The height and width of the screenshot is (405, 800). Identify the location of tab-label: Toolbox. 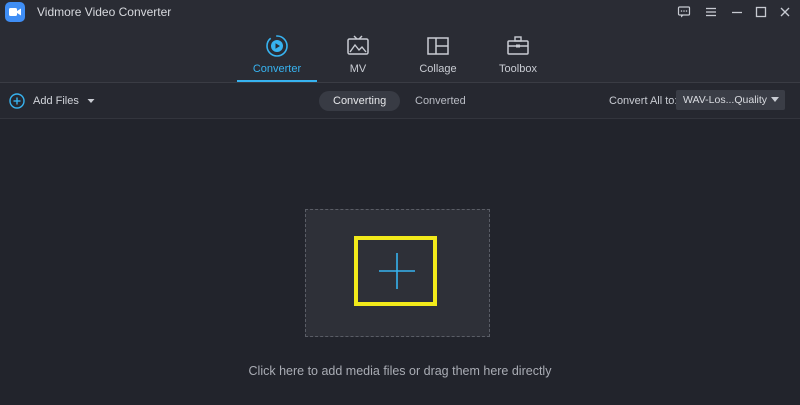
(518, 69).